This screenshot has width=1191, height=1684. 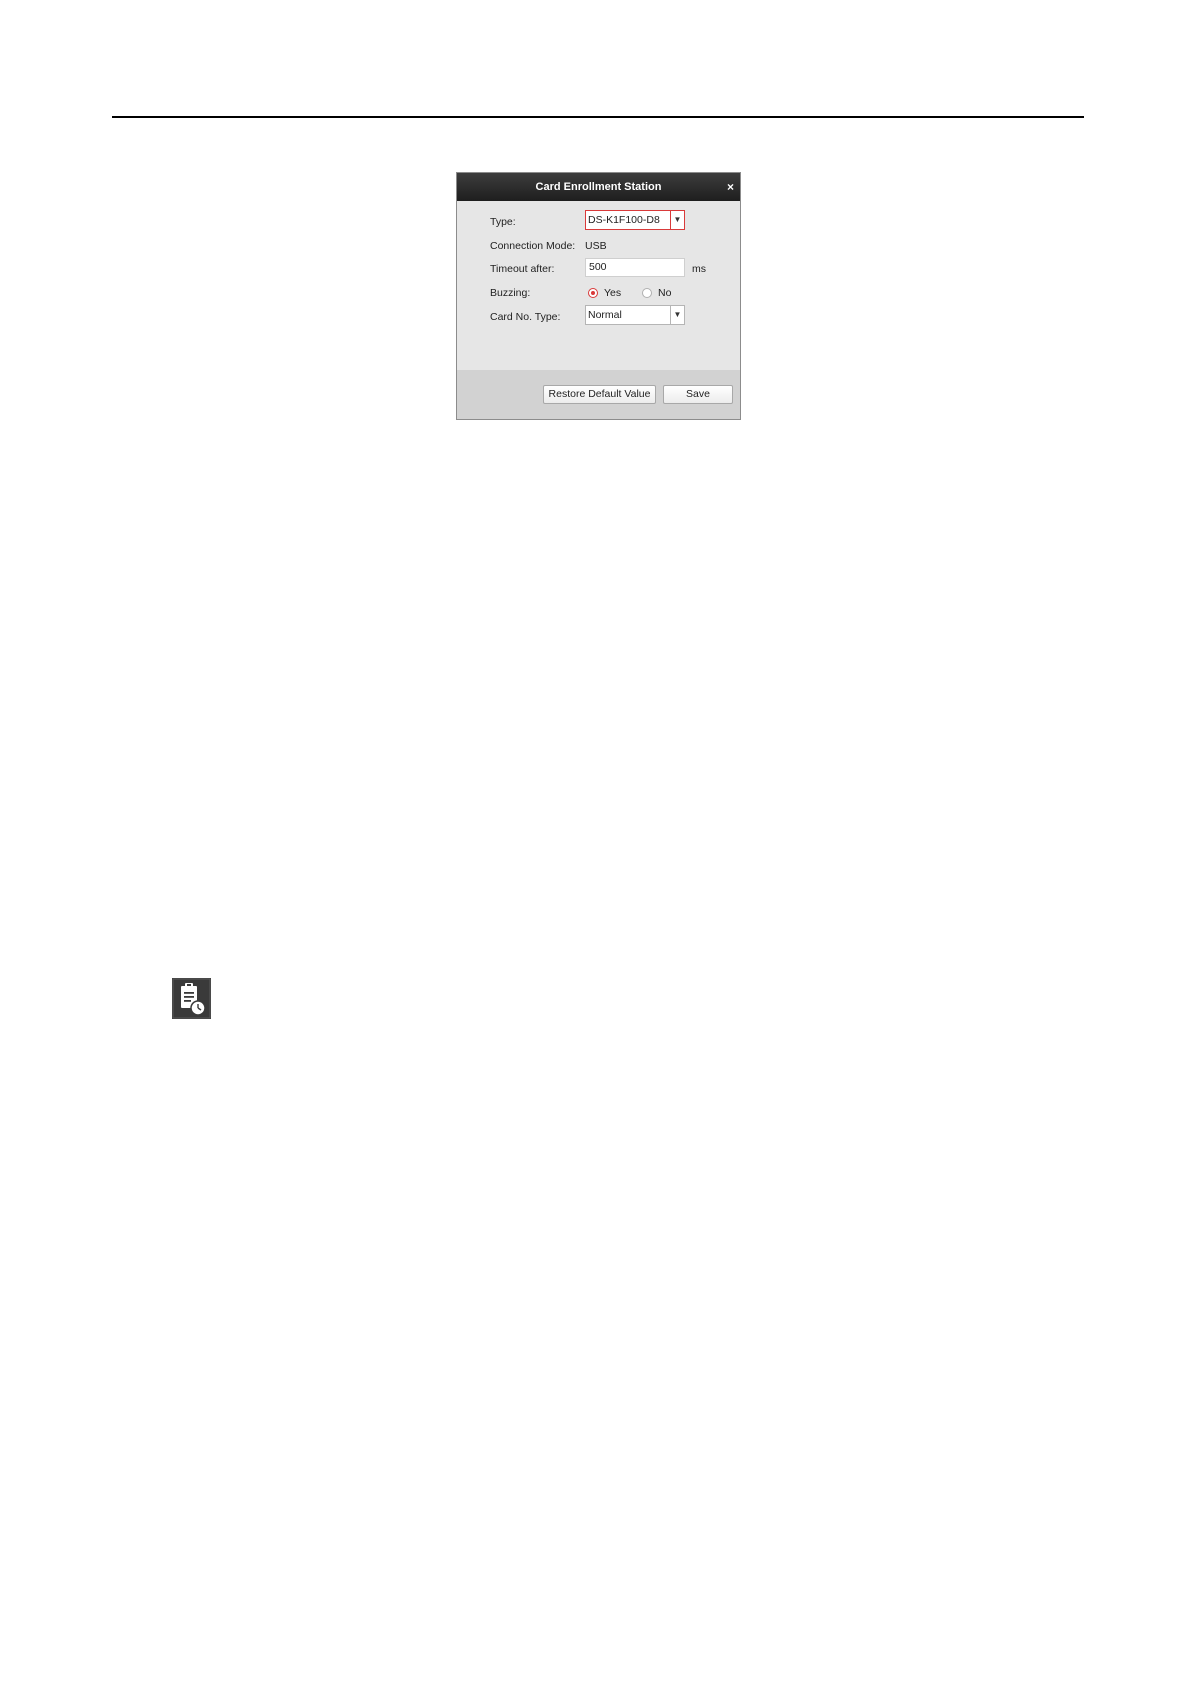 I want to click on buzzing-no-label: No, so click(x=664, y=293).